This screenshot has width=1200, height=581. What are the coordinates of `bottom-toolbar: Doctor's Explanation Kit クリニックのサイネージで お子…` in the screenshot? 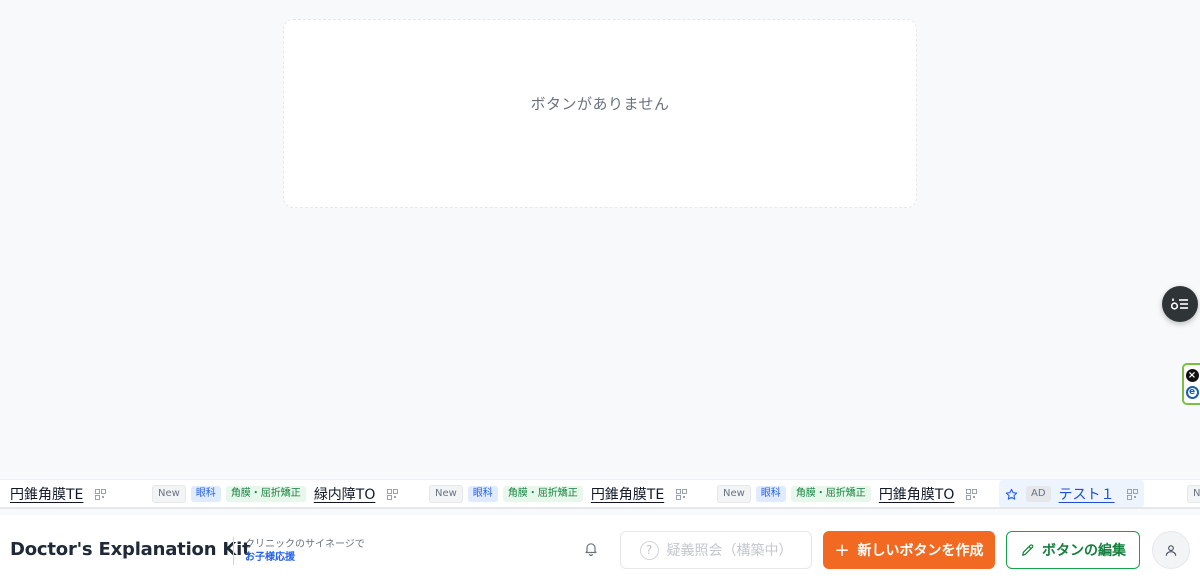 It's located at (600, 548).